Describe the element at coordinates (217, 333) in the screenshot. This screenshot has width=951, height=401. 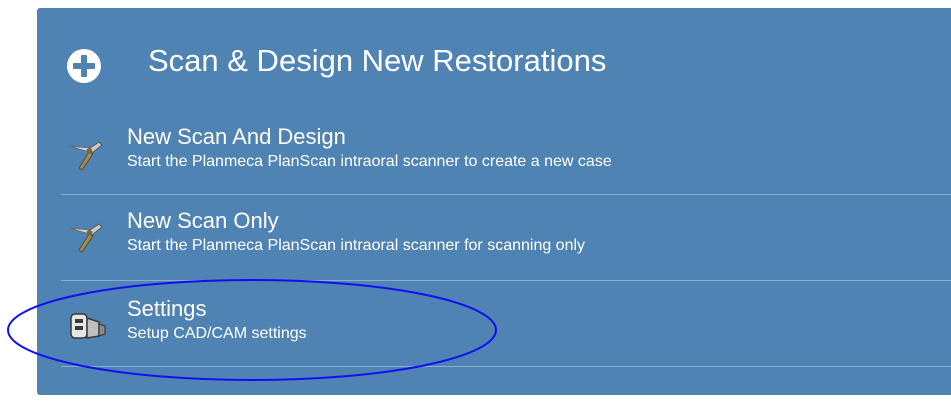
I see `item-description: Setup CAD/CAM settings` at that location.